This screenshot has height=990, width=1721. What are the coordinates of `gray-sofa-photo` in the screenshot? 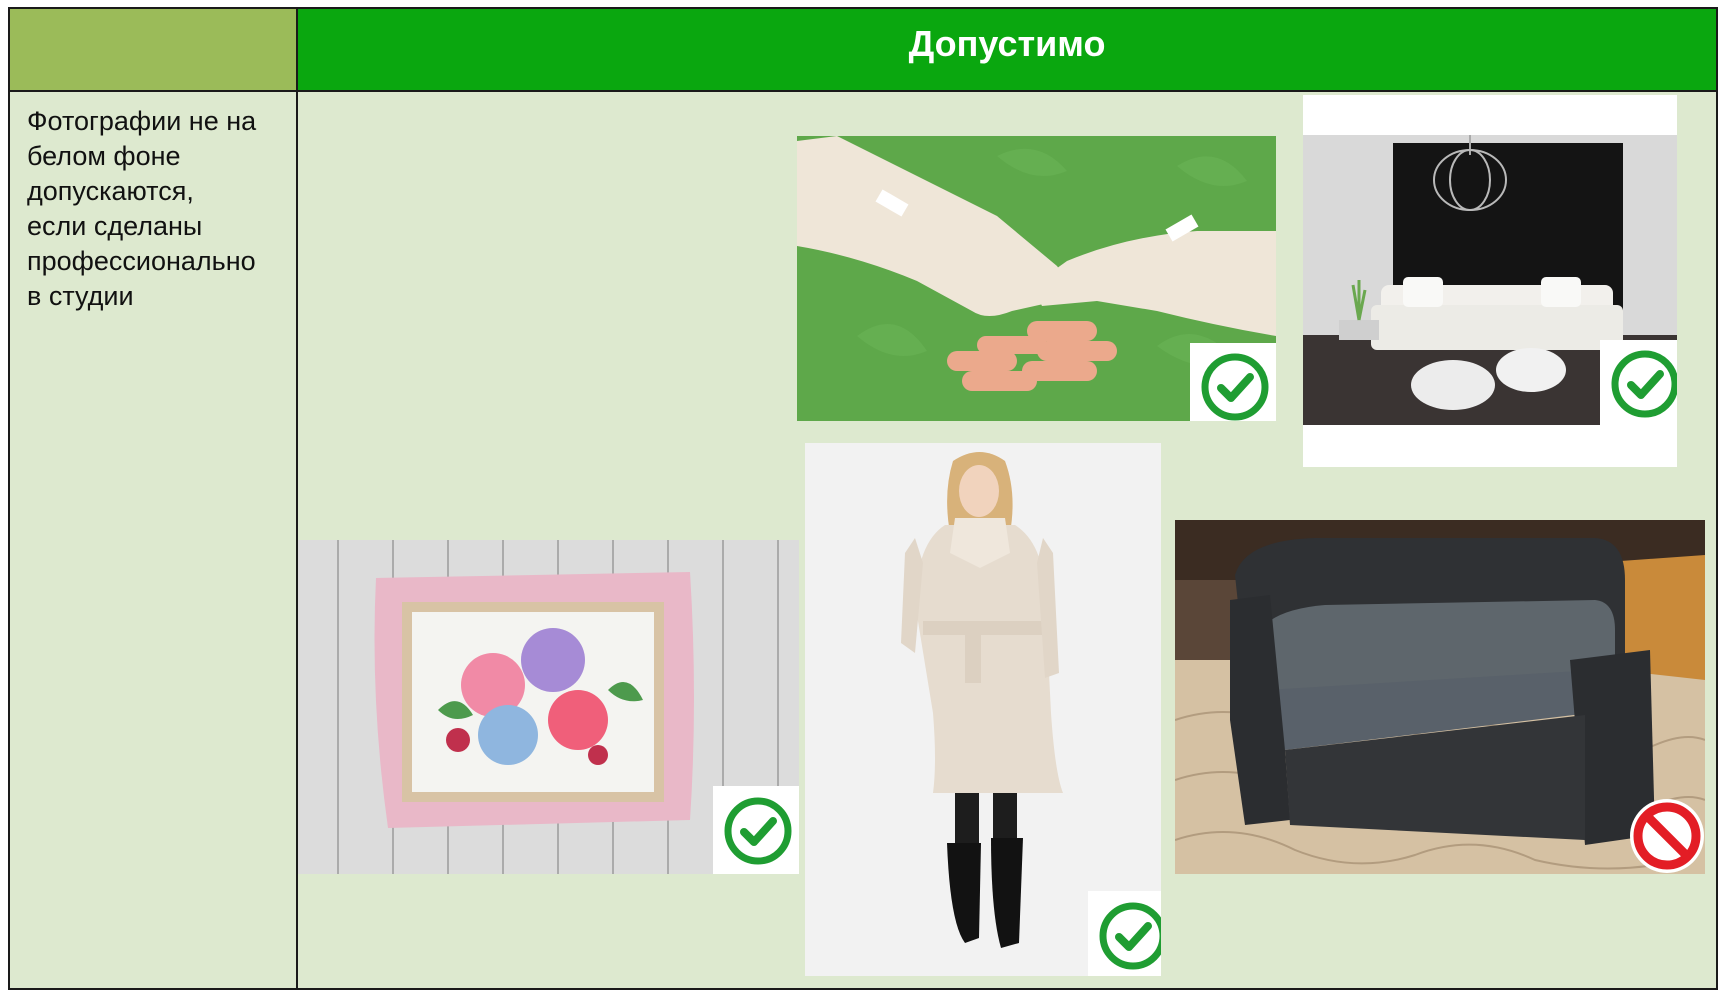 It's located at (1440, 697).